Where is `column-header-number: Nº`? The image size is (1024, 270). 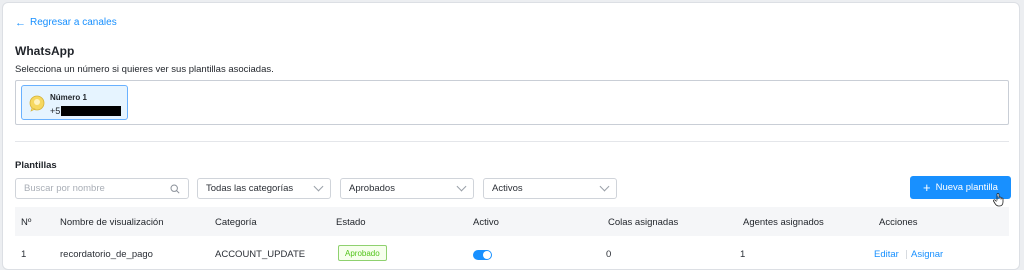
column-header-number: Nº is located at coordinates (26, 222).